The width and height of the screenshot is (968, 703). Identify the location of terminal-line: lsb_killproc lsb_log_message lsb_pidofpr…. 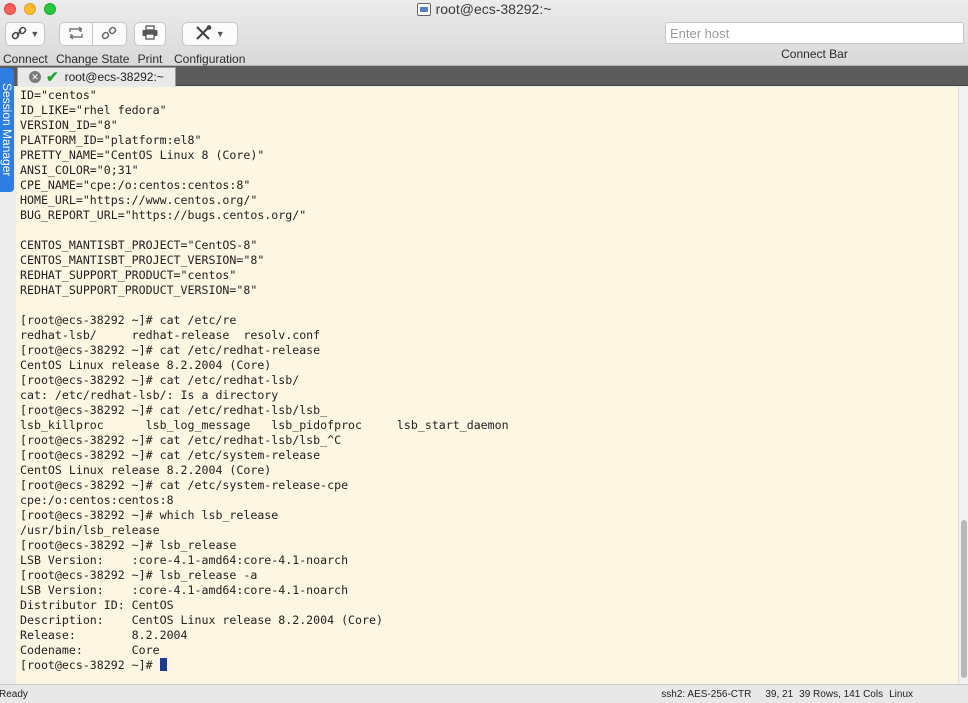
(264, 425).